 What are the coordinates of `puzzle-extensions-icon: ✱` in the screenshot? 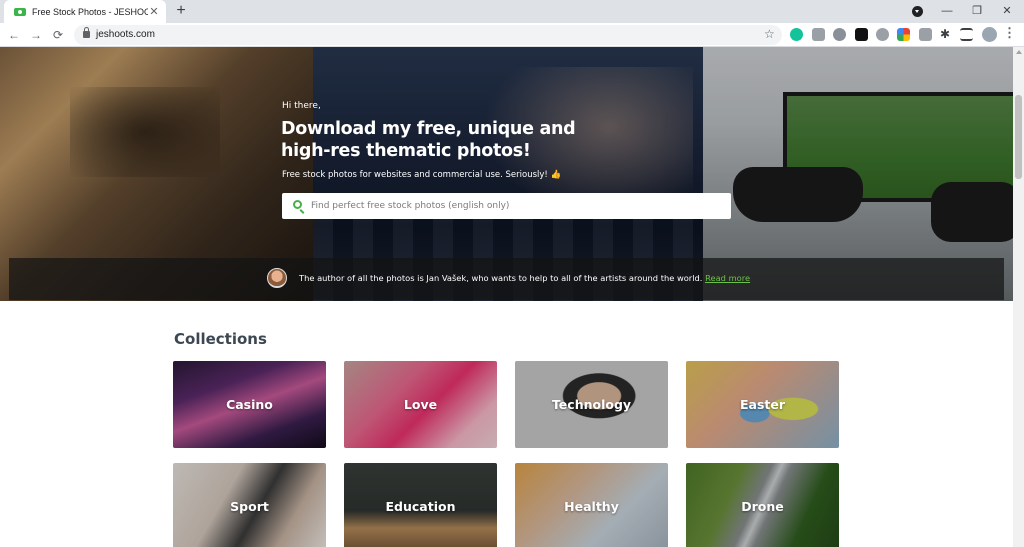 It's located at (946, 34).